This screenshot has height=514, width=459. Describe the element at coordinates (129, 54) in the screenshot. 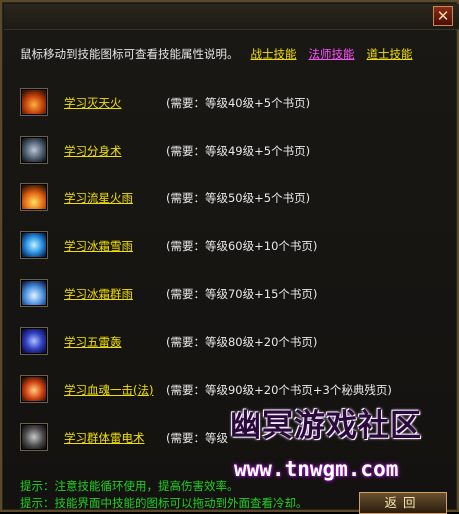

I see `instruction-text: 鼠标移动到技能图标可查看技能属性说明。` at that location.